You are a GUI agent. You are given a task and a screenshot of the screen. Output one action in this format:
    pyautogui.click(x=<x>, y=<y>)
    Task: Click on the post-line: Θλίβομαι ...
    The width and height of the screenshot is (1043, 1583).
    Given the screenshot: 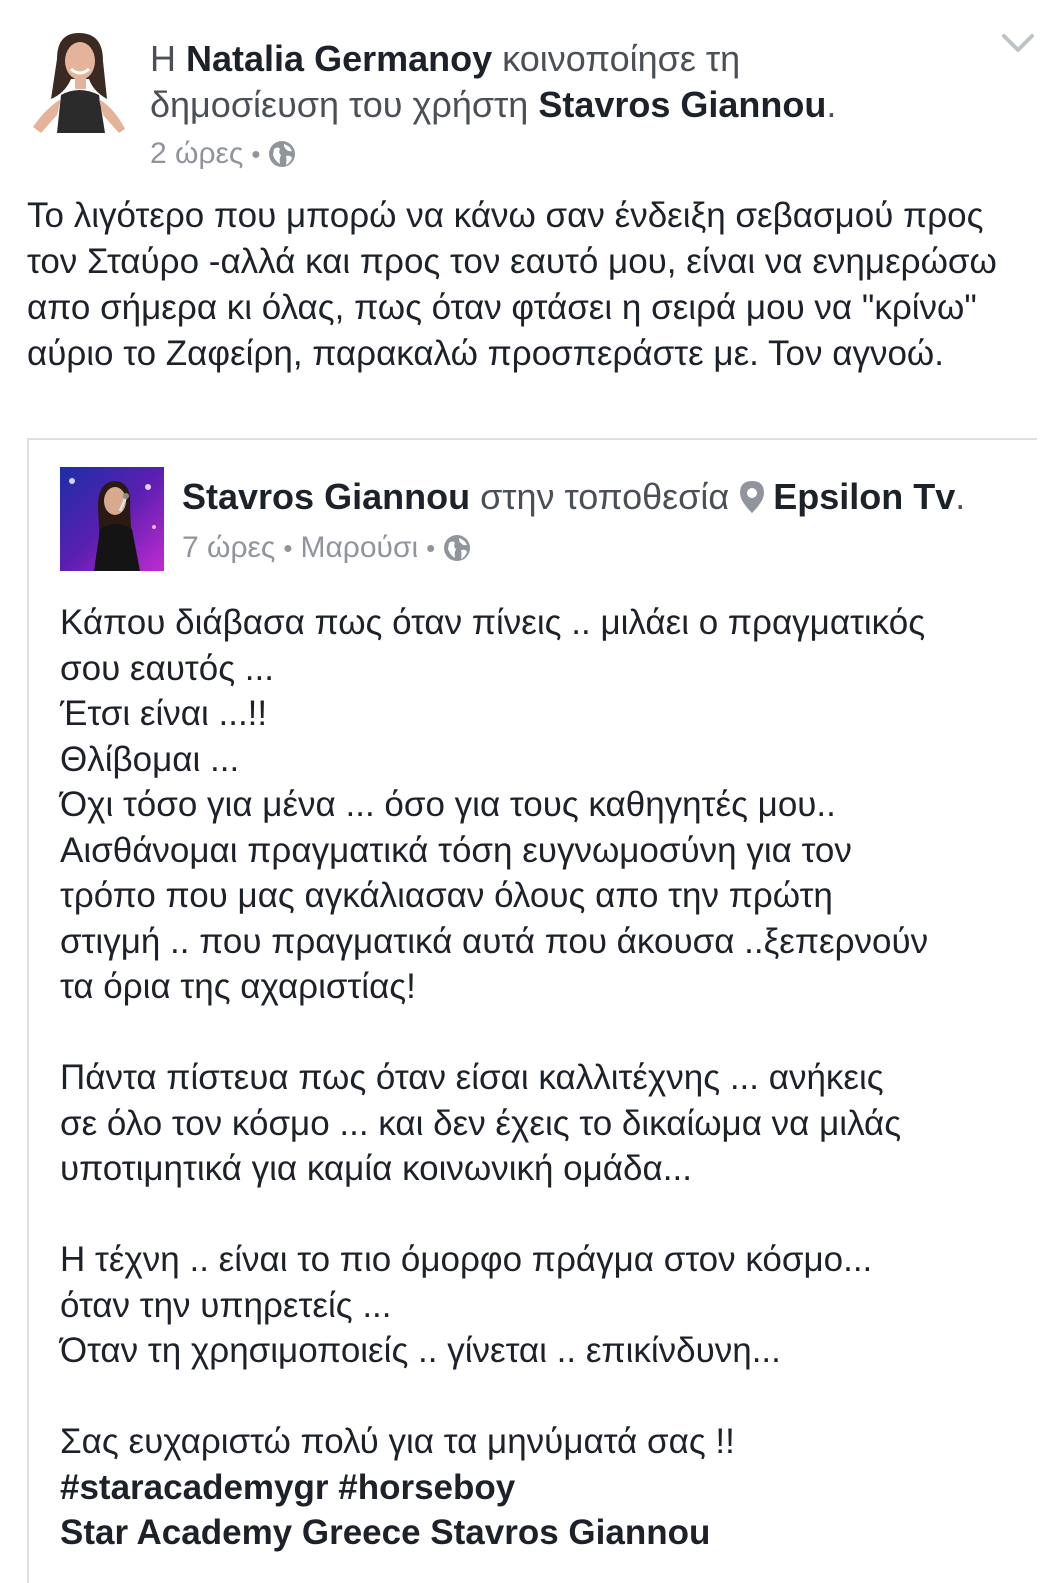 What is the action you would take?
    pyautogui.click(x=150, y=759)
    